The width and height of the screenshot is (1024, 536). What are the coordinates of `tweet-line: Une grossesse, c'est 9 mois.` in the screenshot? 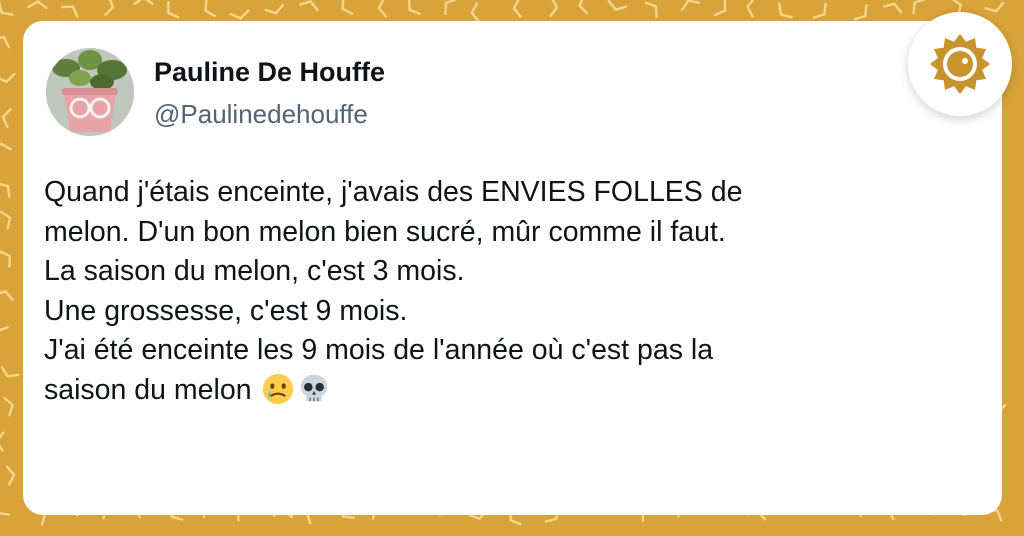 It's located at (226, 310).